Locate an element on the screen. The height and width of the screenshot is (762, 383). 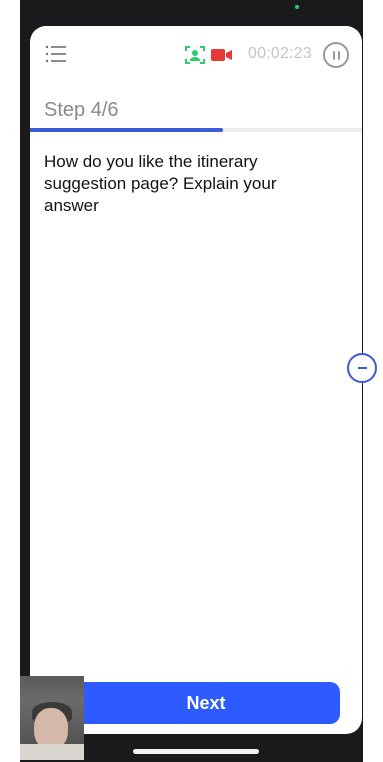
recording-status is located at coordinates (209, 55).